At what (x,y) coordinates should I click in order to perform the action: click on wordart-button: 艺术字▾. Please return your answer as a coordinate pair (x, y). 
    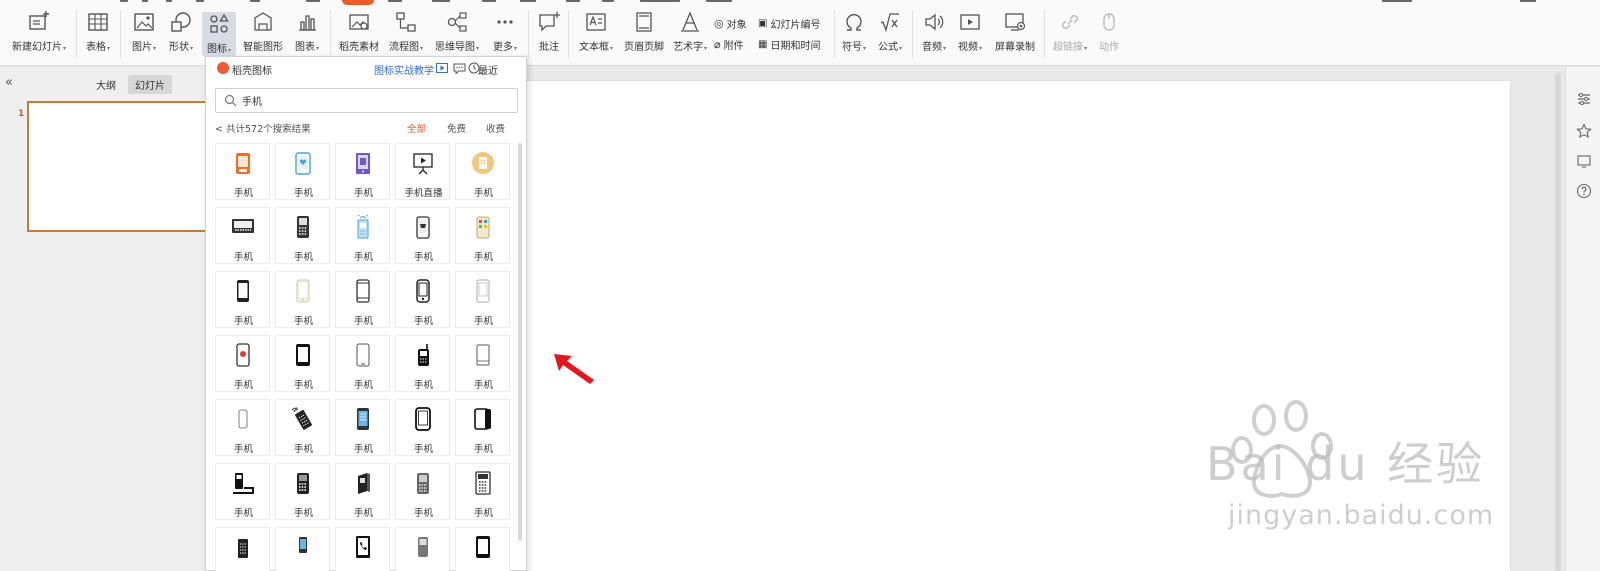
    Looking at the image, I should click on (690, 31).